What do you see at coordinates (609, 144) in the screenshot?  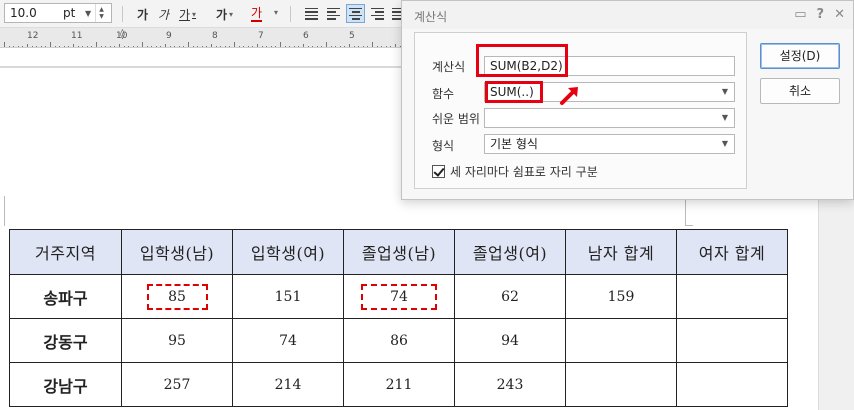 I see `format-select: 기본 형식 ▼` at bounding box center [609, 144].